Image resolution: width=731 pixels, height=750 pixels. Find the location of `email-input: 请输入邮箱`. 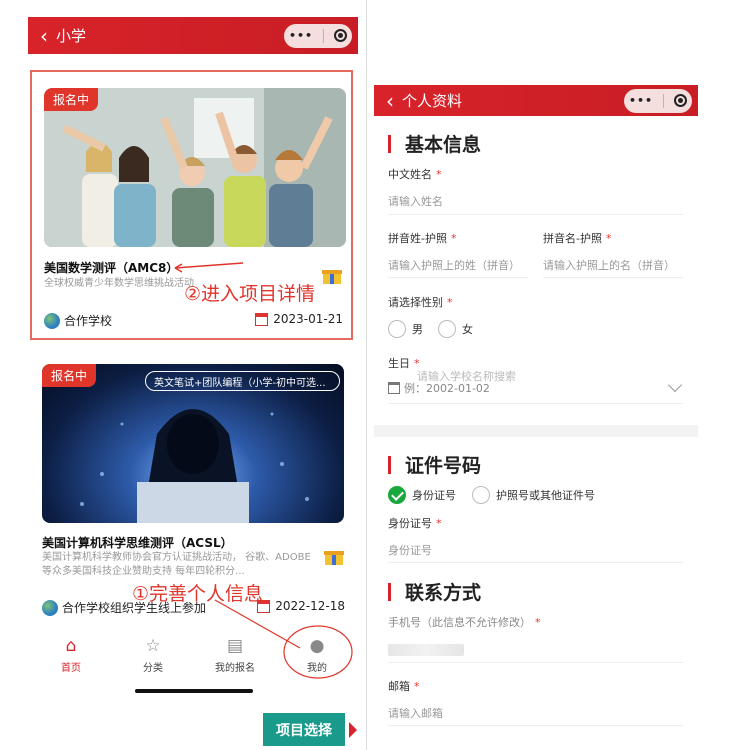

email-input: 请输入邮箱 is located at coordinates (415, 713).